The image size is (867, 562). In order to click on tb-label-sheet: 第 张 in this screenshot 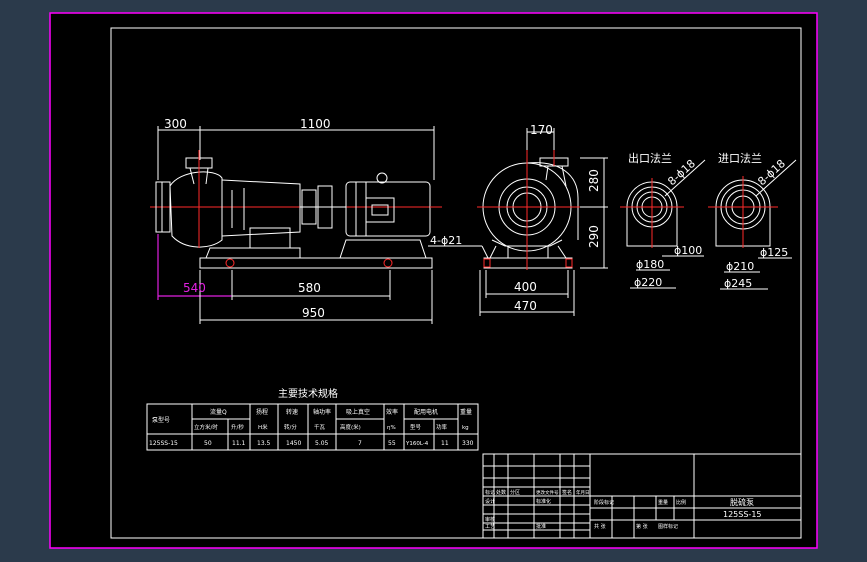, I will do `click(642, 526)`.